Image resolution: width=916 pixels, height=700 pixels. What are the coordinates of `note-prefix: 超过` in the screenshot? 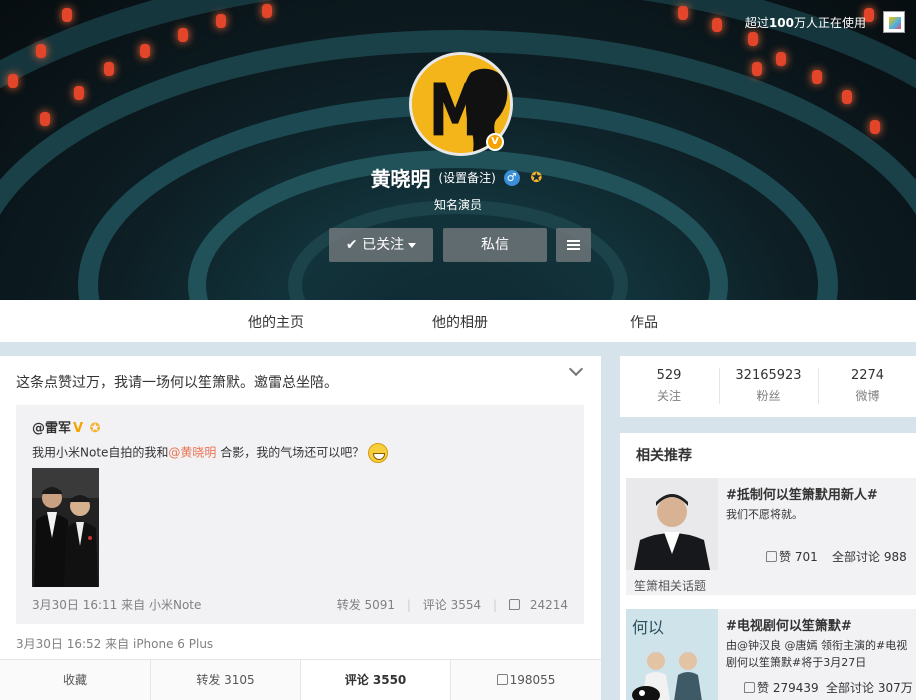 It's located at (756, 23).